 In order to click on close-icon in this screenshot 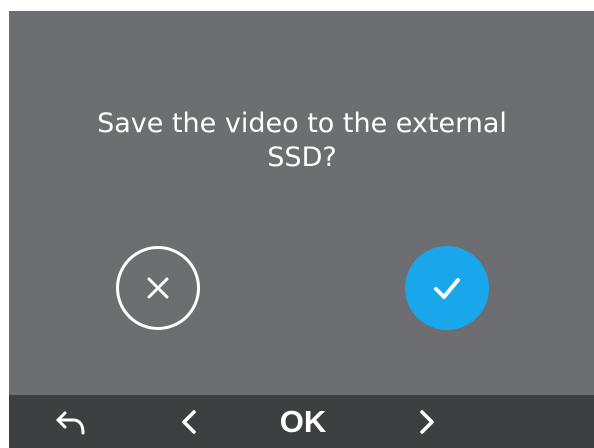, I will do `click(158, 288)`.